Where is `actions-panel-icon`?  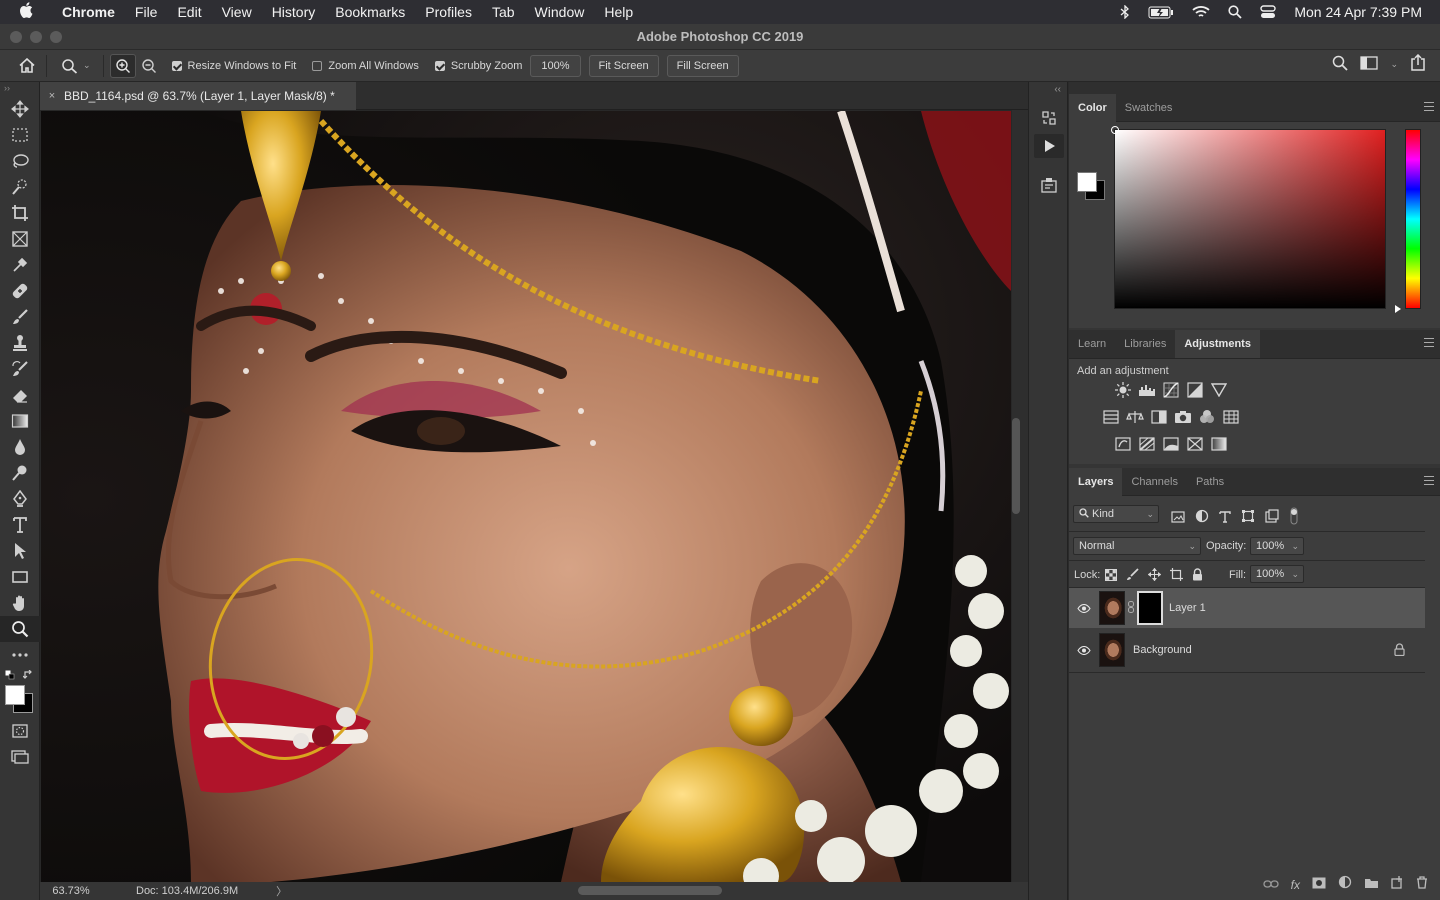 actions-panel-icon is located at coordinates (1049, 146).